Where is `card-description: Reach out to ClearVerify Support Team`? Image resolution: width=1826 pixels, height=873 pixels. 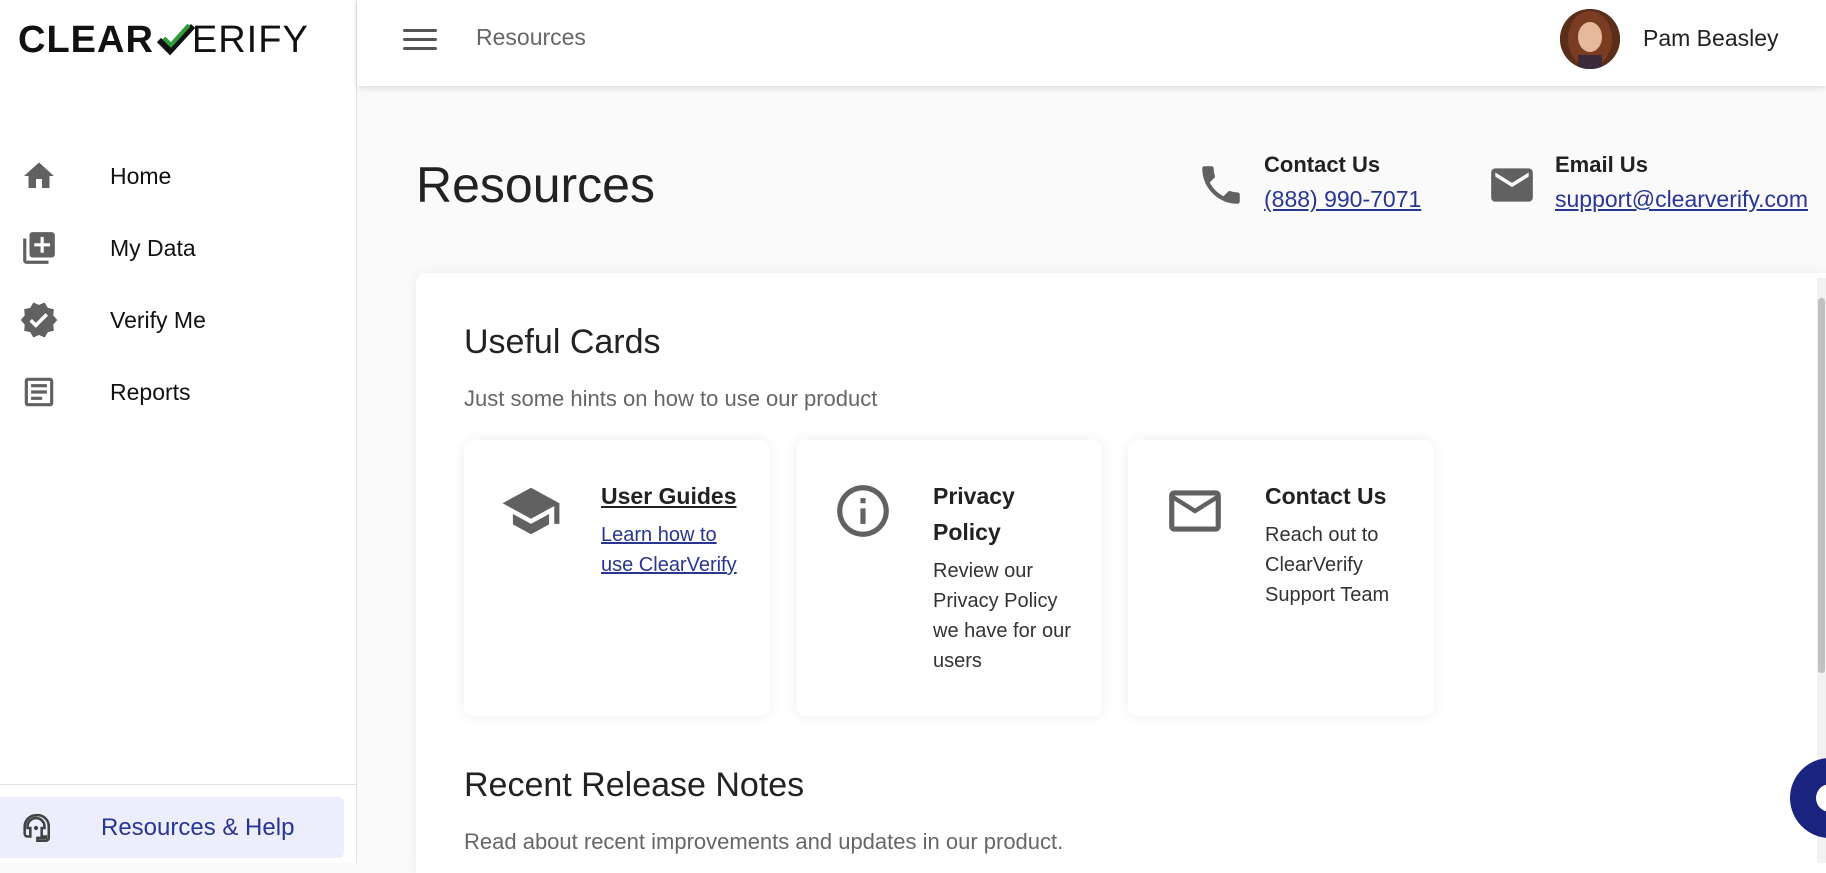
card-description: Reach out to ClearVerify Support Team is located at coordinates (1327, 565).